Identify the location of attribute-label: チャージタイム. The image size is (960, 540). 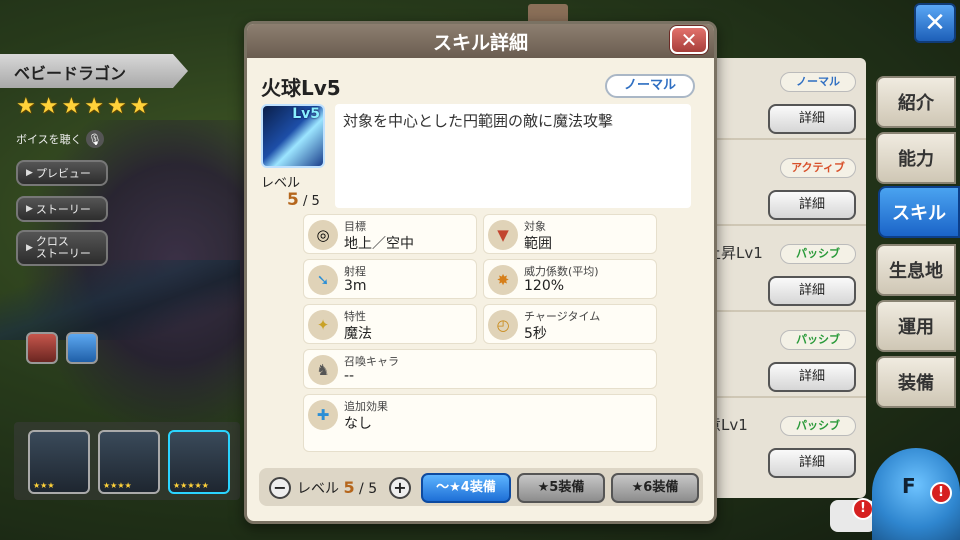
(562, 316).